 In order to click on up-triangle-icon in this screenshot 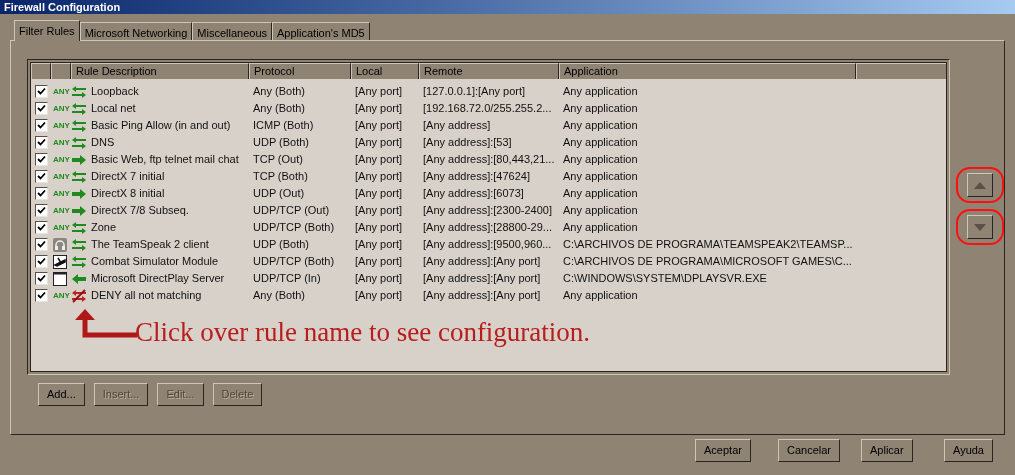, I will do `click(980, 185)`.